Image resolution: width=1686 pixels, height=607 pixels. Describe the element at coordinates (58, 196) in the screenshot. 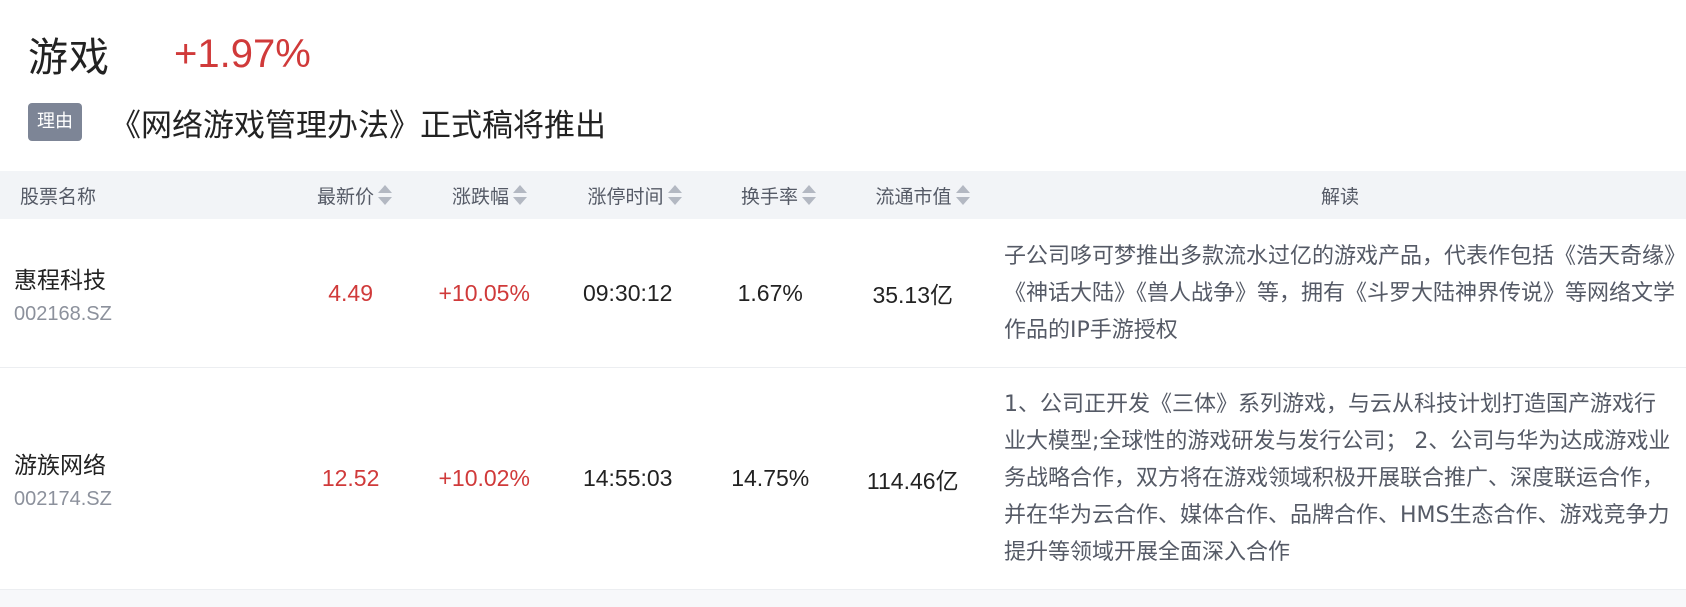

I see `column-label: 股票名称` at that location.